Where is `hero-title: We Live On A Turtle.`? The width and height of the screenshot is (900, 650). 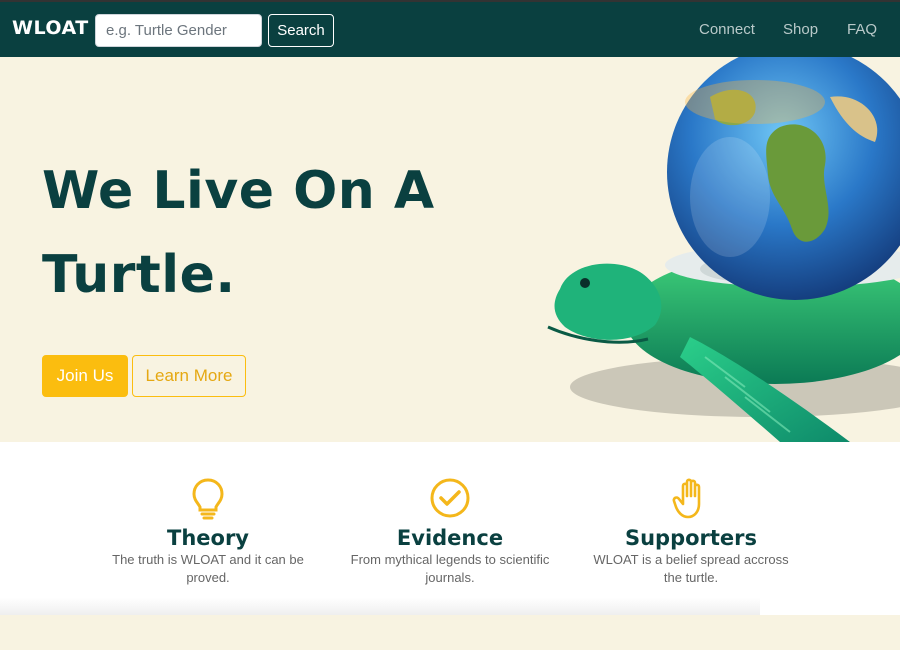 hero-title: We Live On A Turtle. is located at coordinates (252, 233).